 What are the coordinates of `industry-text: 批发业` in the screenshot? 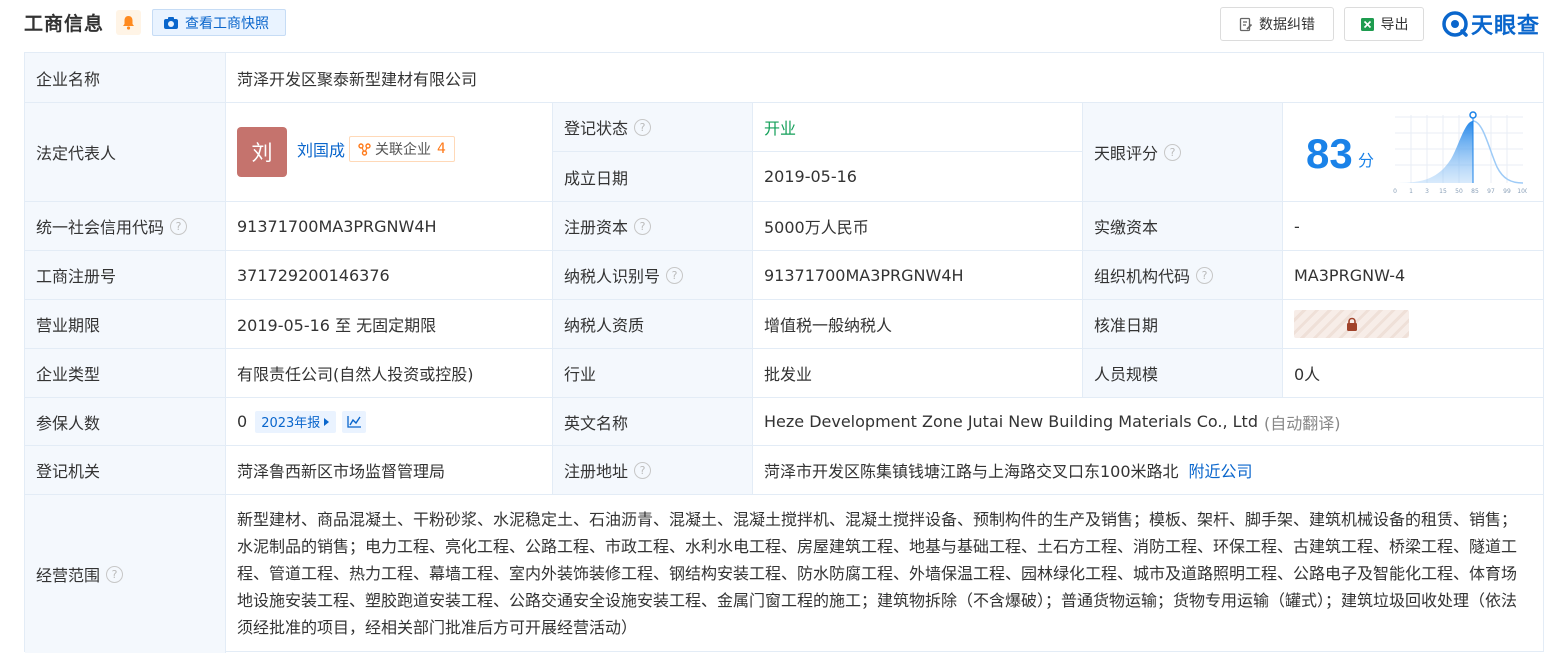 It's located at (788, 374).